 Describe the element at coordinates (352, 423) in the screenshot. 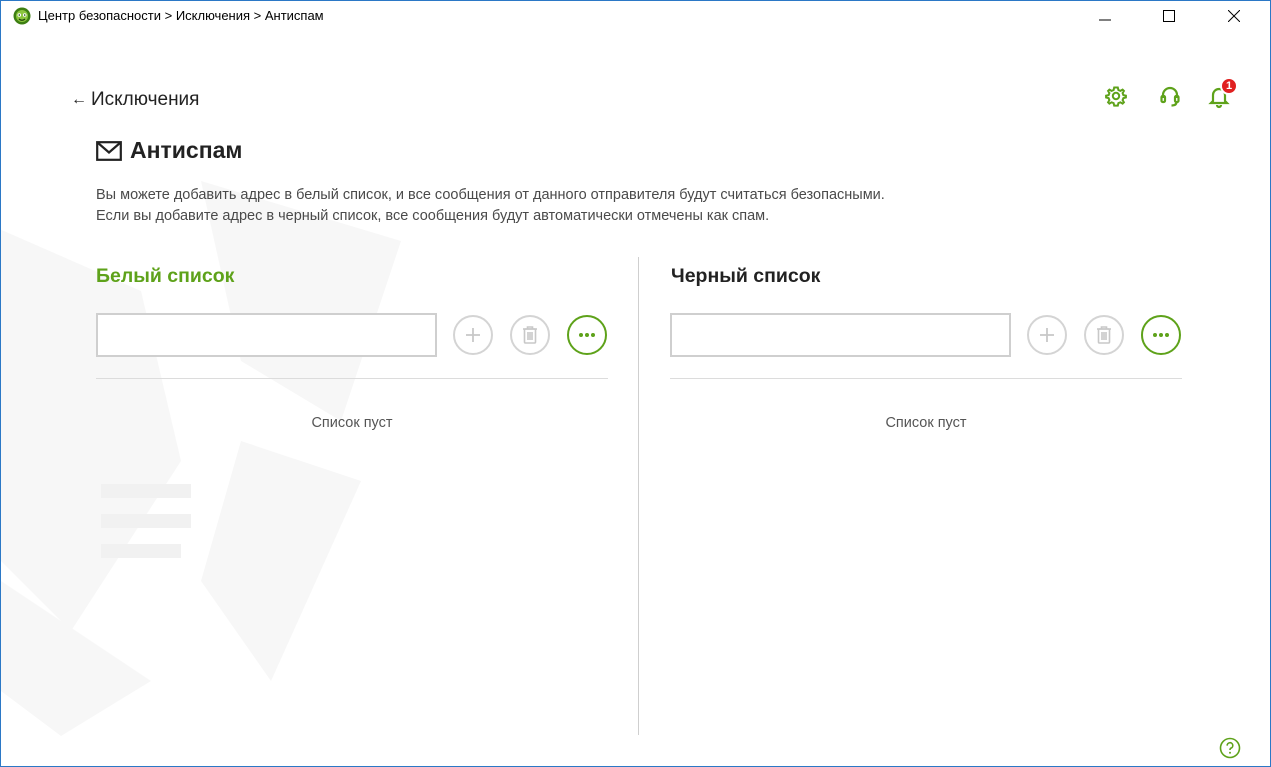

I see `whitelist-empty-text: Список пуст` at that location.